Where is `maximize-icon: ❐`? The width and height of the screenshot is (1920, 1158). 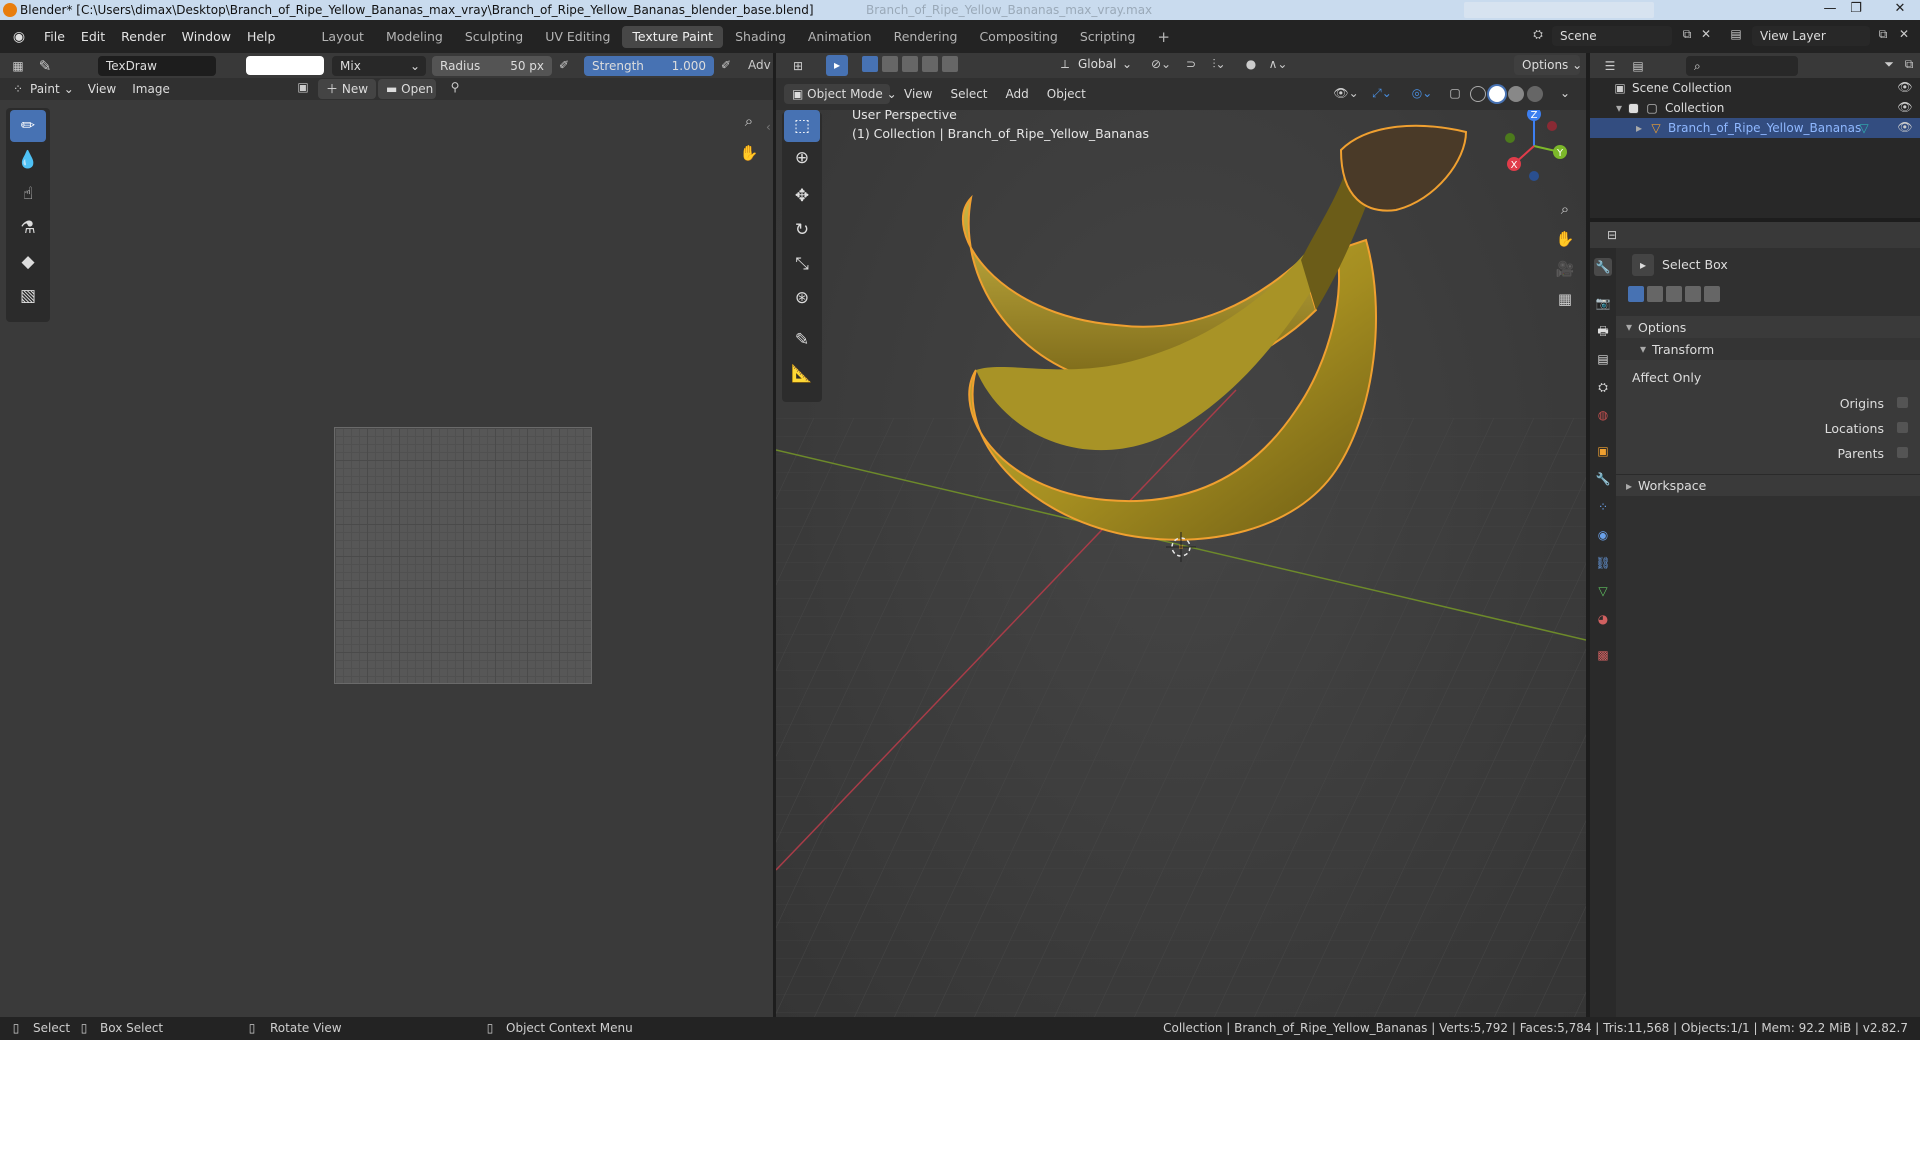
maximize-icon: ❐ is located at coordinates (1856, 10).